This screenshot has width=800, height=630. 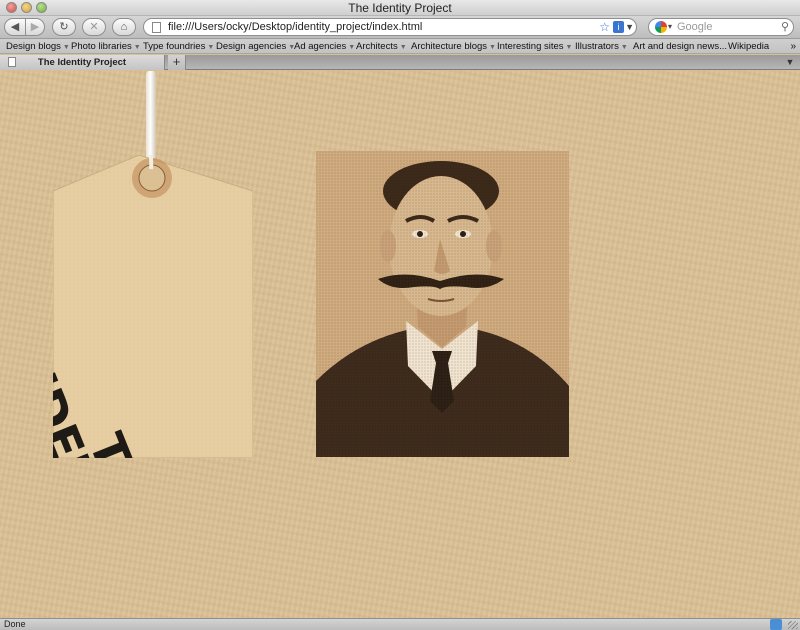 What do you see at coordinates (661, 27) in the screenshot?
I see `google-search-engine-icon` at bounding box center [661, 27].